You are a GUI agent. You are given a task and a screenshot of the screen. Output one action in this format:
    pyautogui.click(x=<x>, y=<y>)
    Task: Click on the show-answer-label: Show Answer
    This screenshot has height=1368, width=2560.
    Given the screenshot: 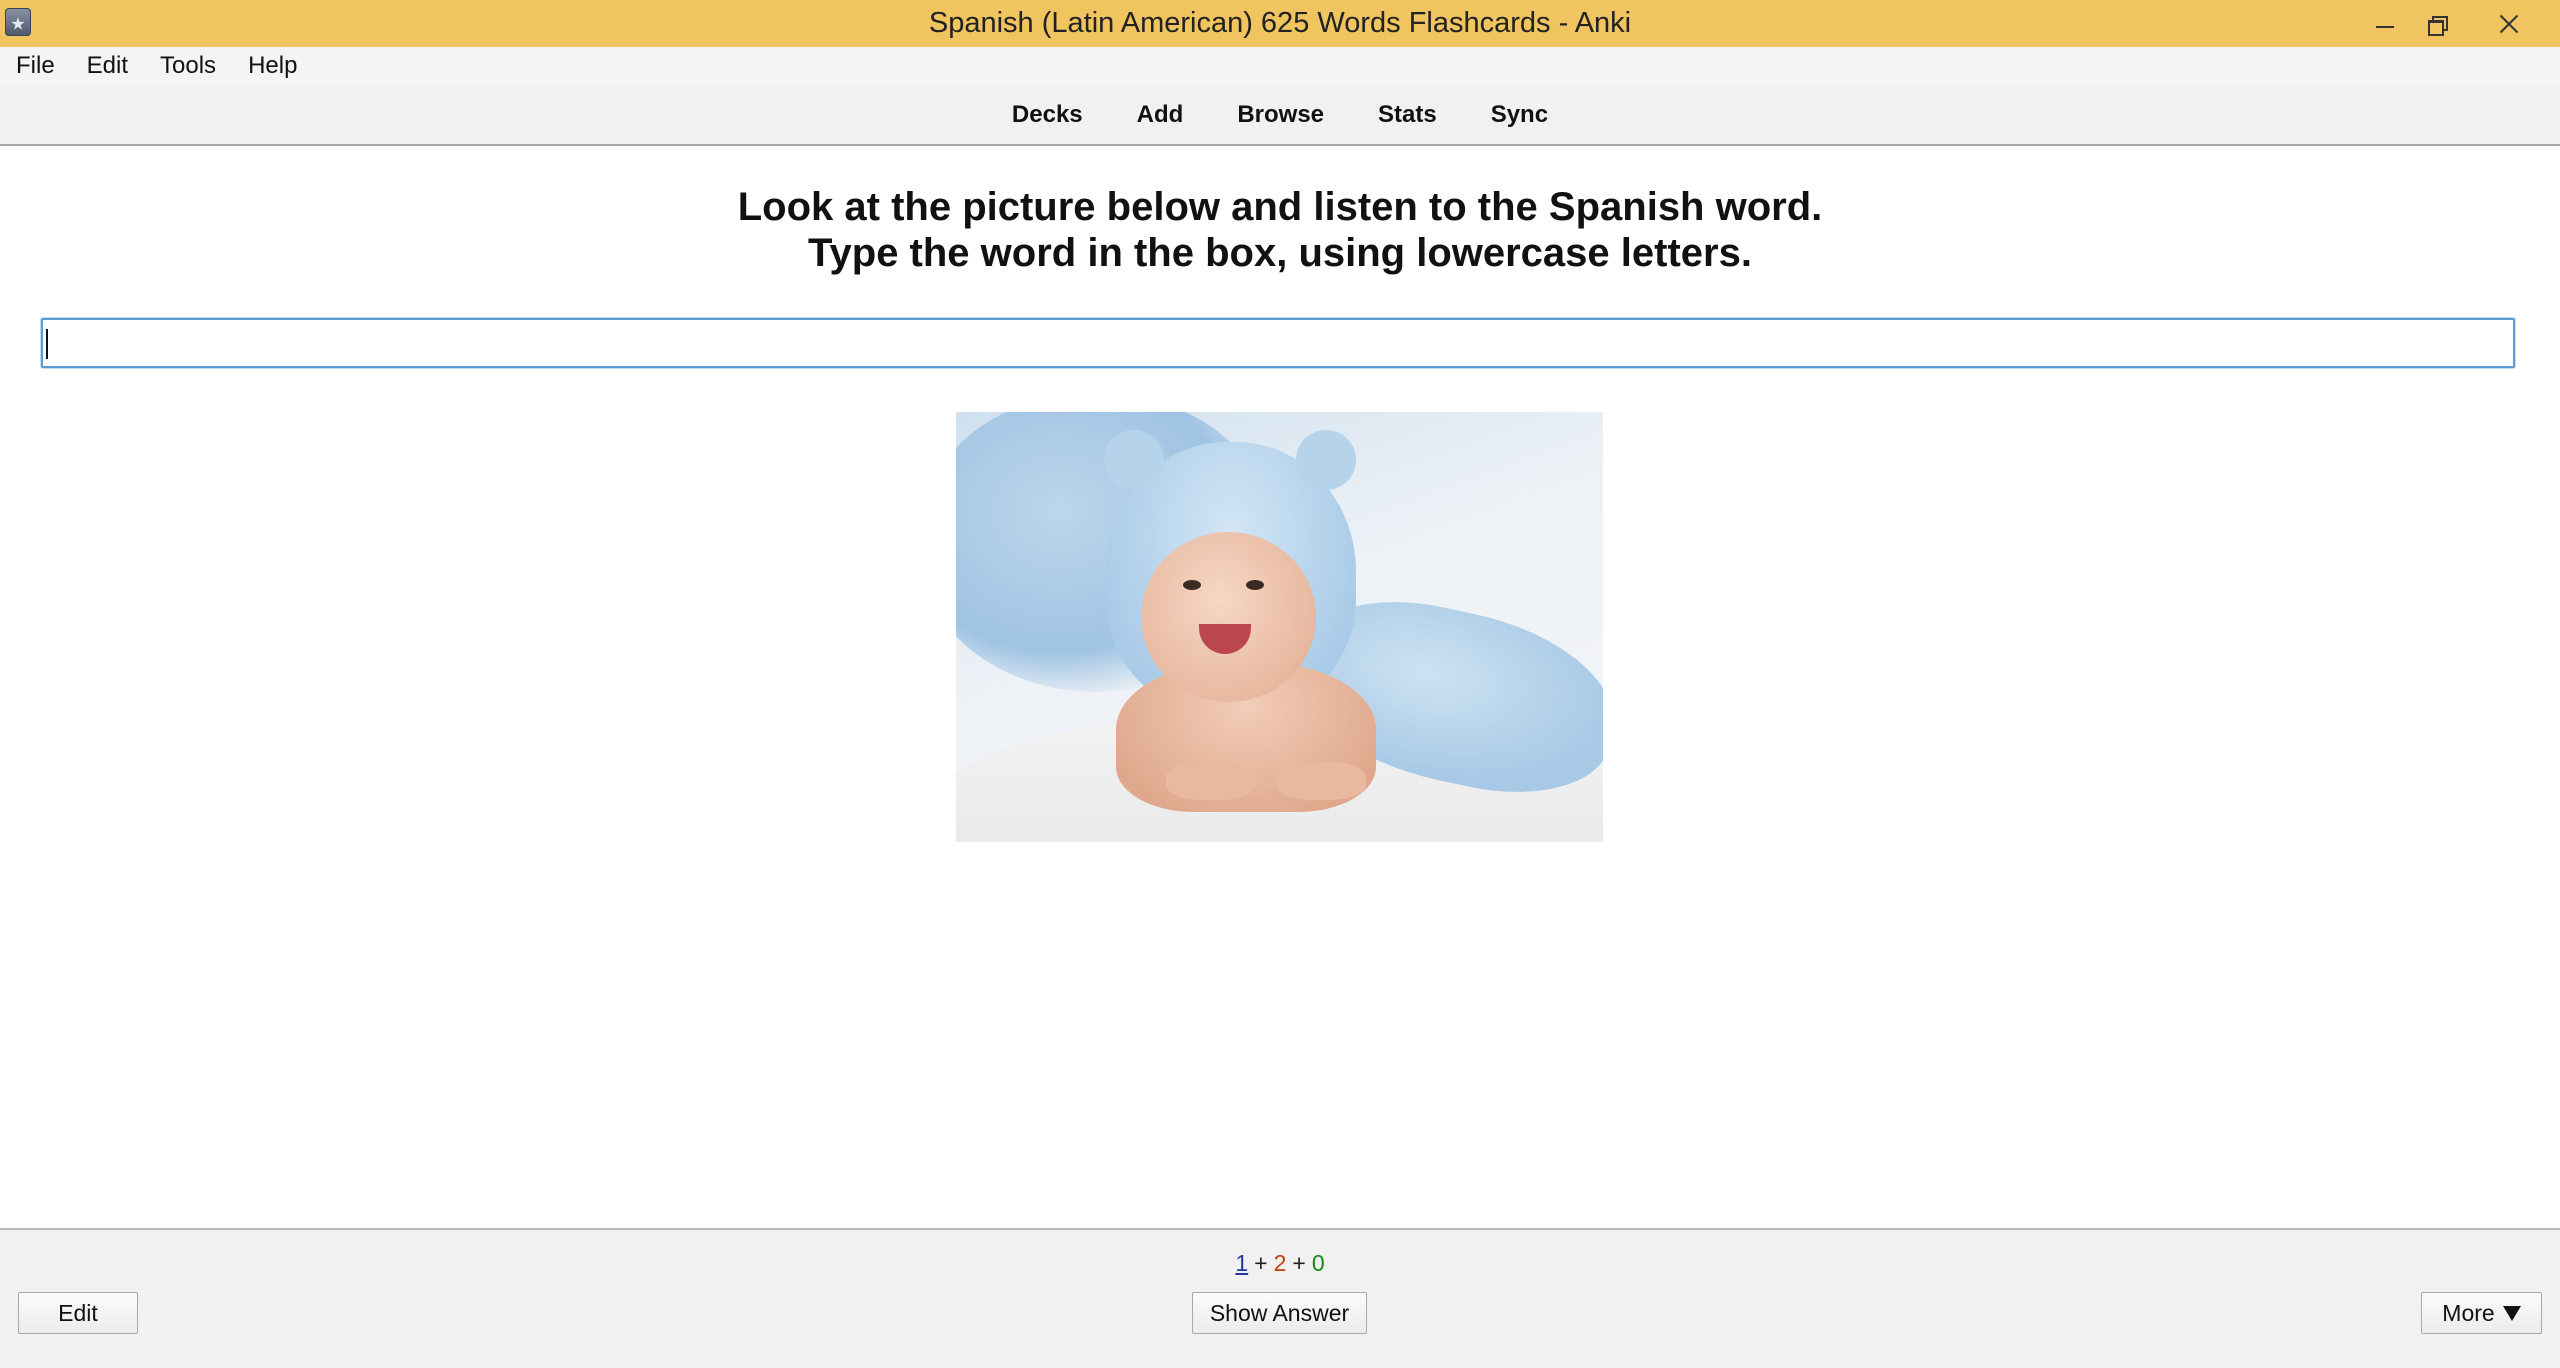 What is the action you would take?
    pyautogui.click(x=1279, y=1312)
    